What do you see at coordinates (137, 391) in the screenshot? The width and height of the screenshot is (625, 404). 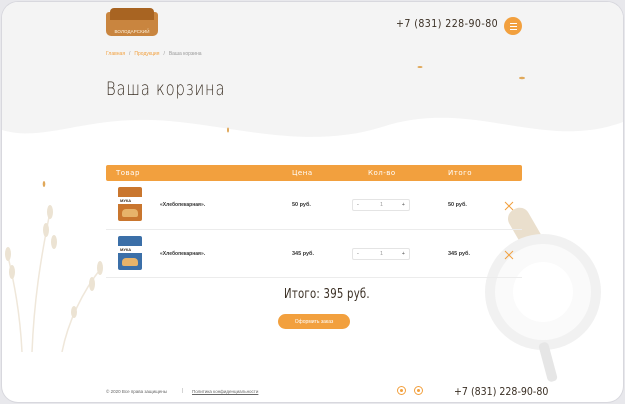 I see `footer-copyright: © 2020 Все права защищены` at bounding box center [137, 391].